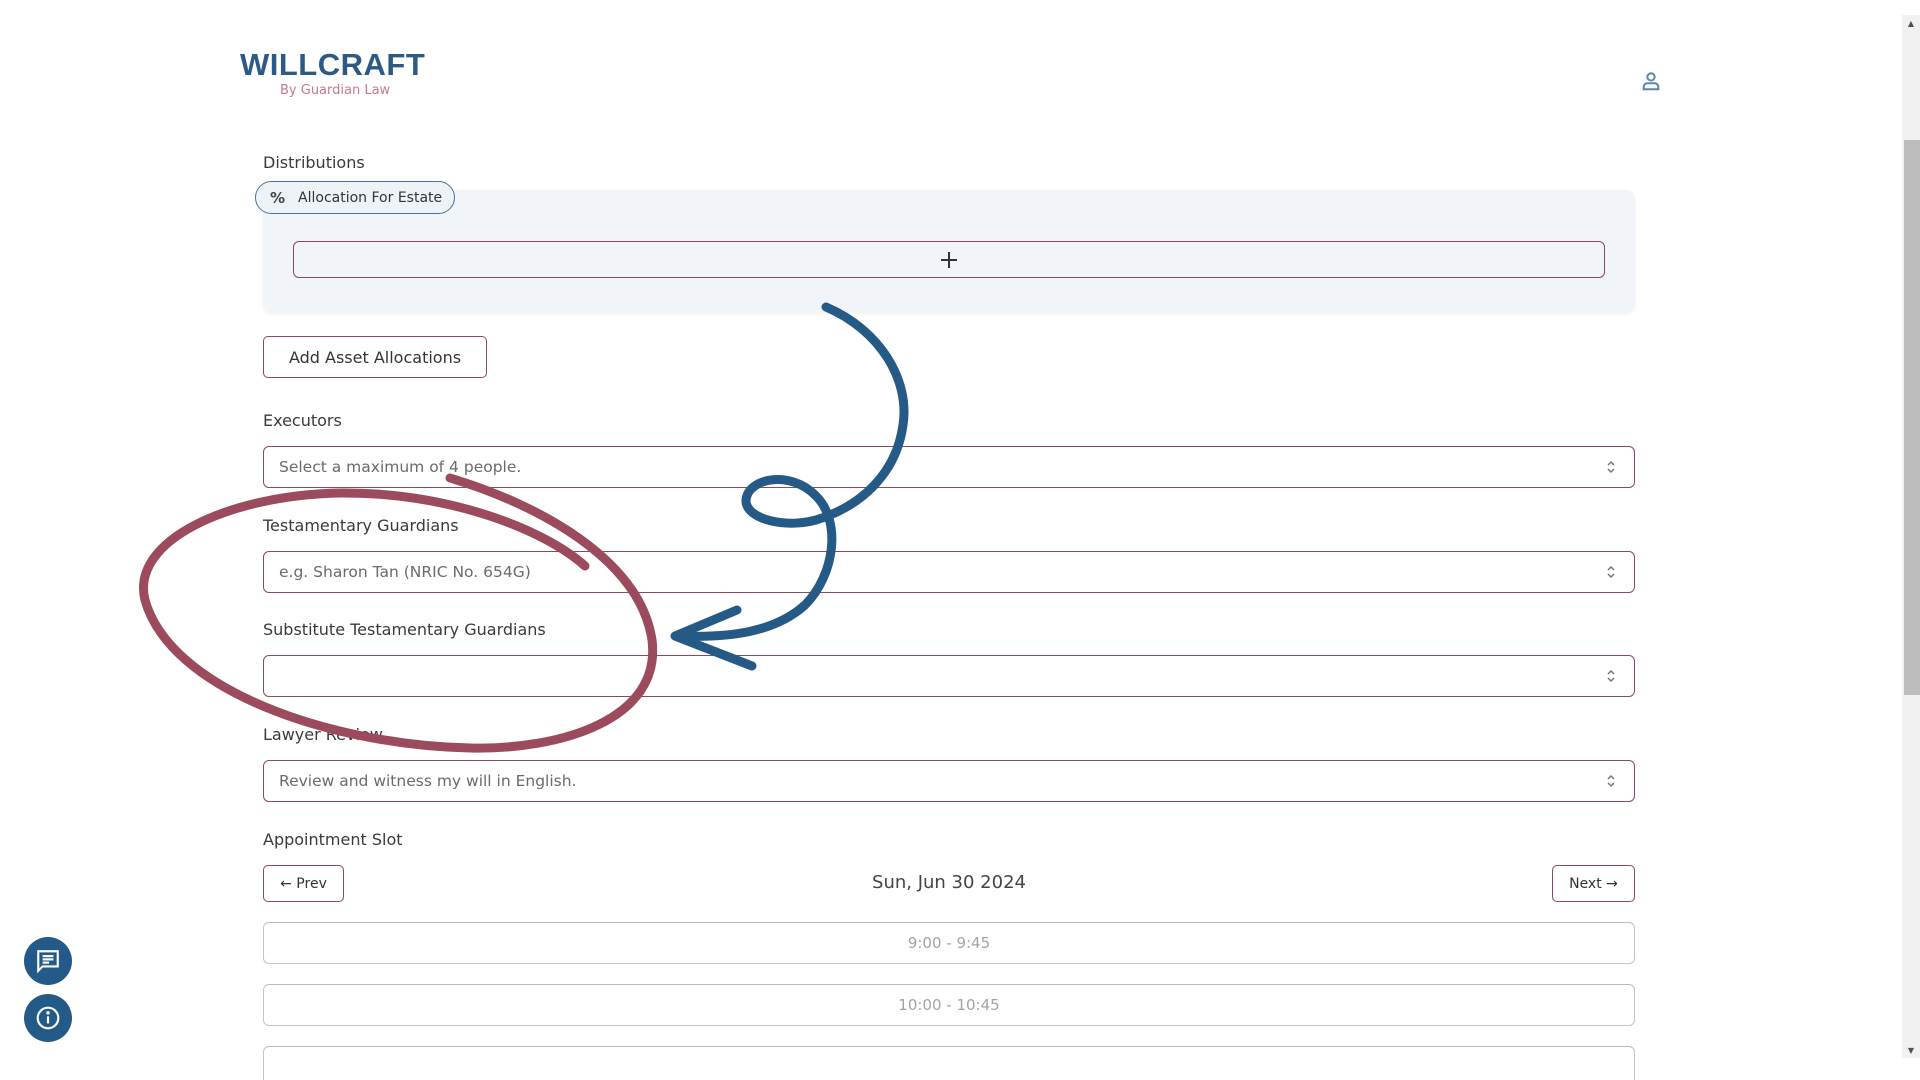  I want to click on next-date-button: Next →, so click(1593, 883).